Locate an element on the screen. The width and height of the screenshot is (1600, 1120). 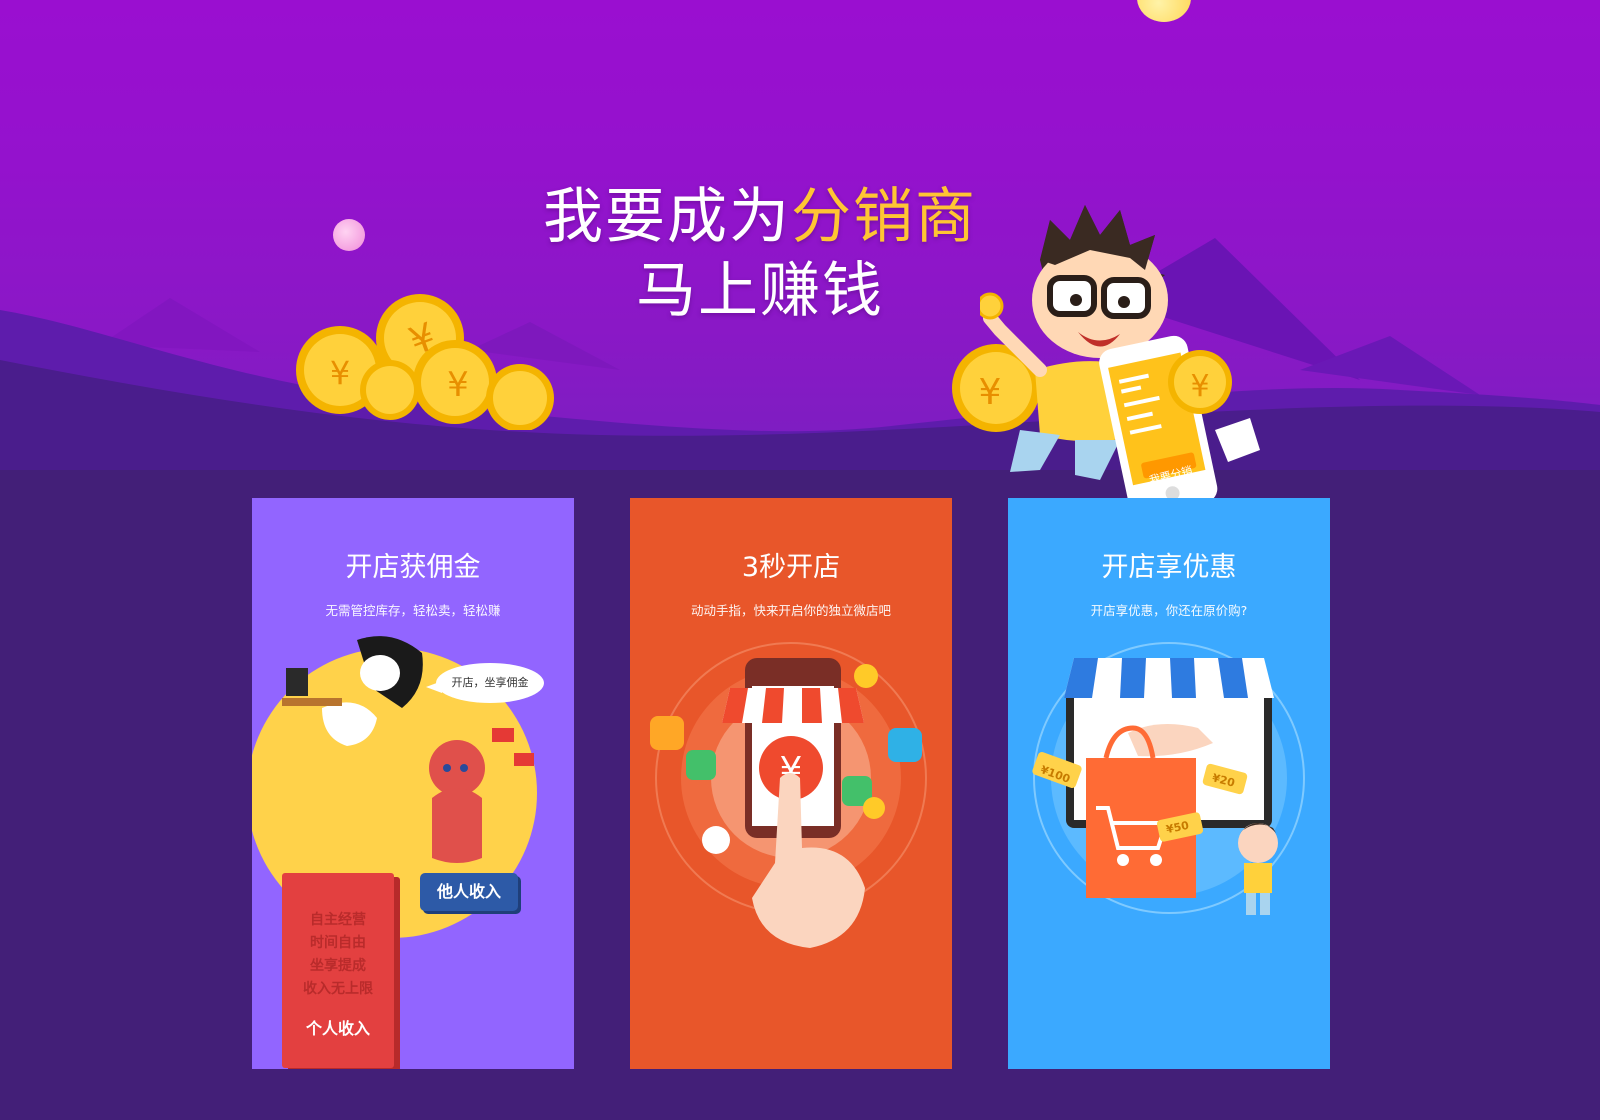
hero-headline: 我要成为分销商 马上赚钱 is located at coordinates (760, 254).